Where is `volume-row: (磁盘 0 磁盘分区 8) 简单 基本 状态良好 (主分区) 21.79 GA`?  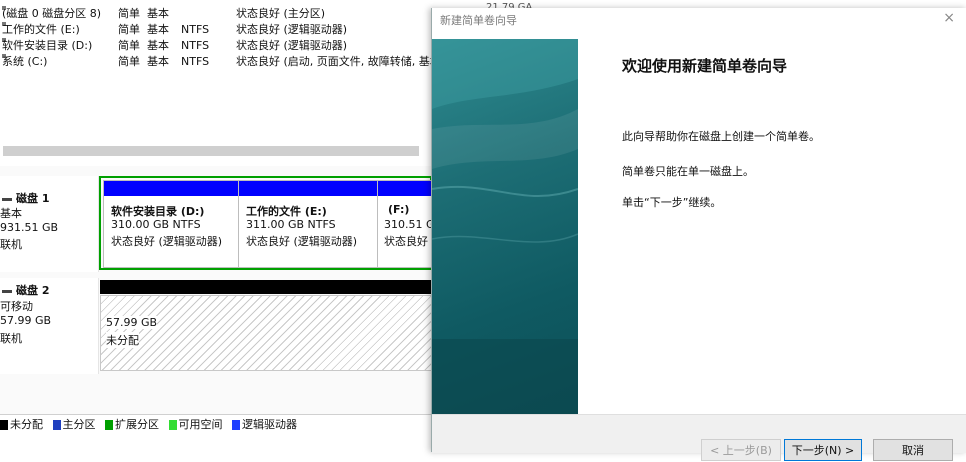 volume-row: (磁盘 0 磁盘分区 8) 简单 基本 状态良好 (主分区) 21.79 GA is located at coordinates (266, 12).